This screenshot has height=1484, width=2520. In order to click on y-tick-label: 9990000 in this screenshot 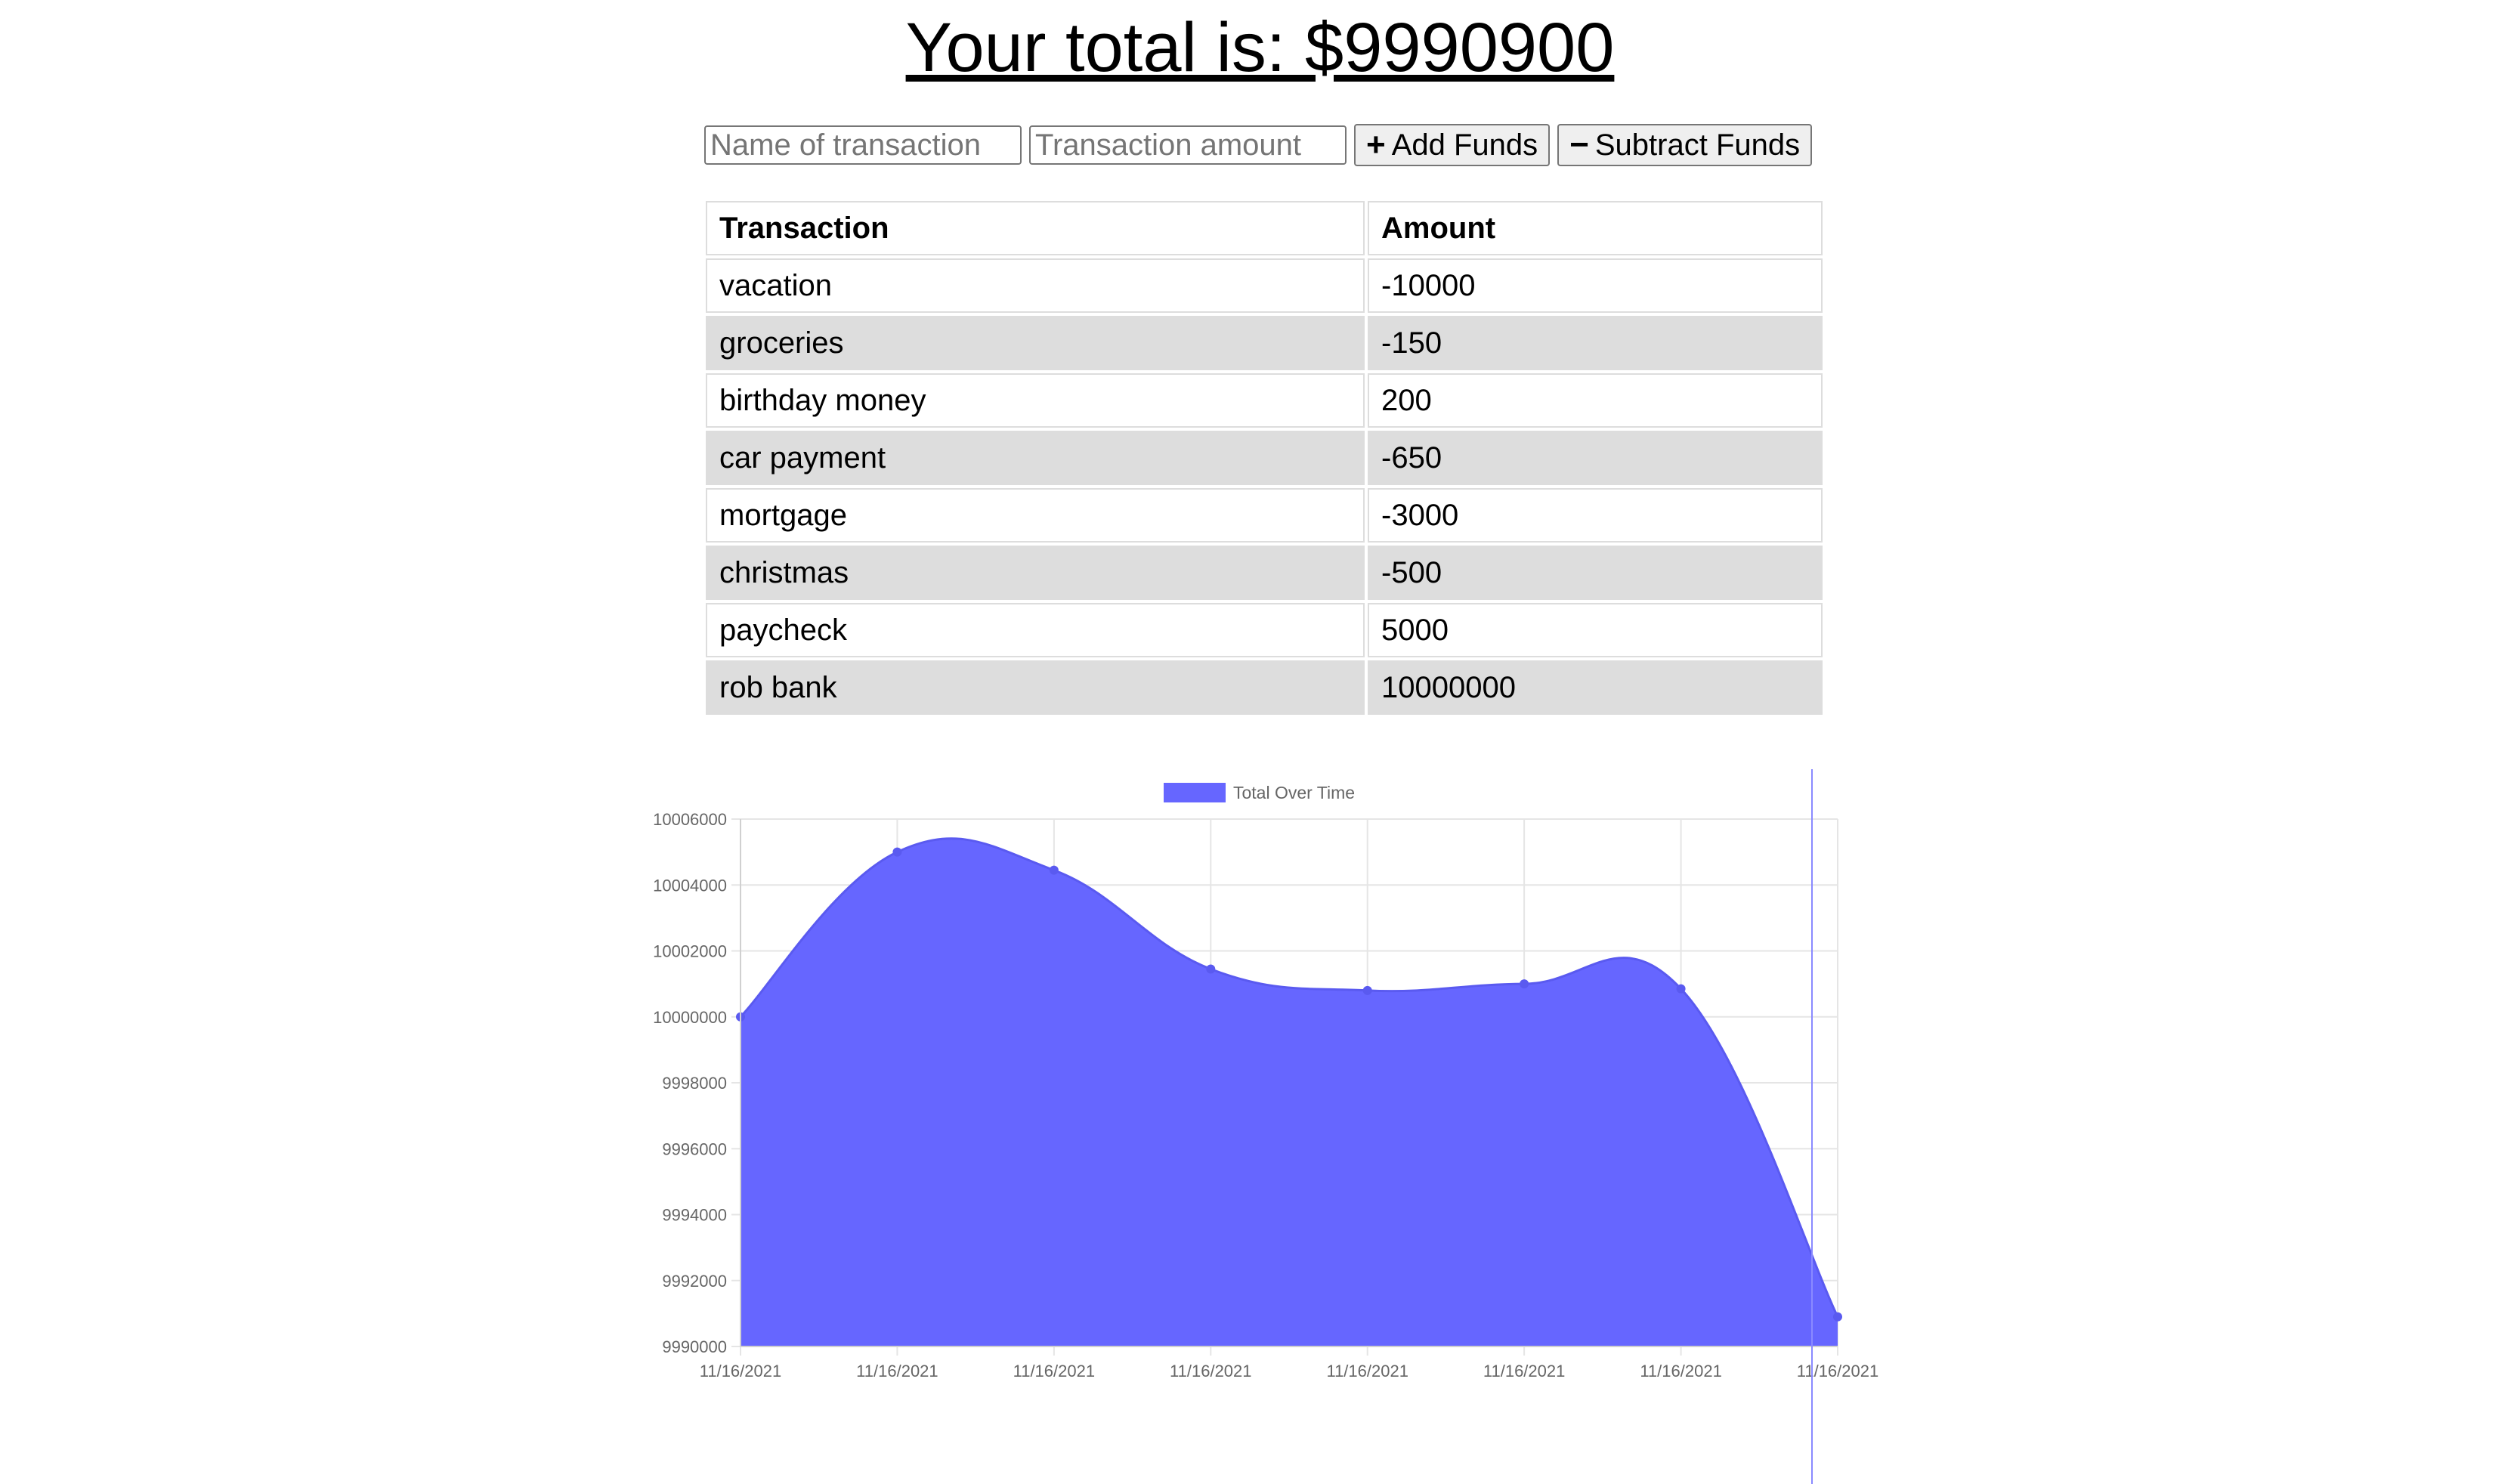, I will do `click(694, 1347)`.